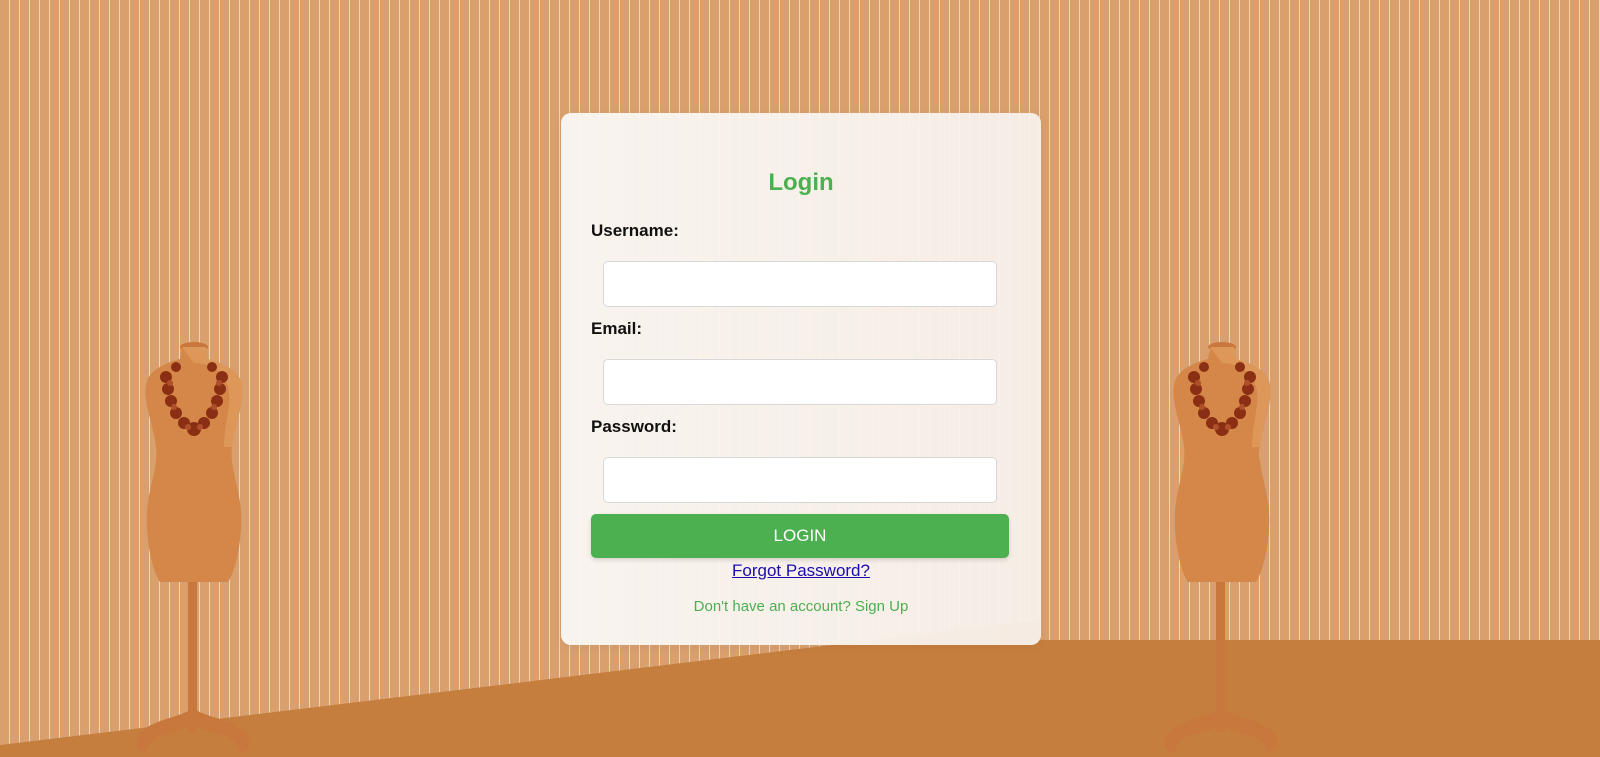 The width and height of the screenshot is (1600, 757). Describe the element at coordinates (801, 571) in the screenshot. I see `forgot-password-link: Forgot Password?` at that location.